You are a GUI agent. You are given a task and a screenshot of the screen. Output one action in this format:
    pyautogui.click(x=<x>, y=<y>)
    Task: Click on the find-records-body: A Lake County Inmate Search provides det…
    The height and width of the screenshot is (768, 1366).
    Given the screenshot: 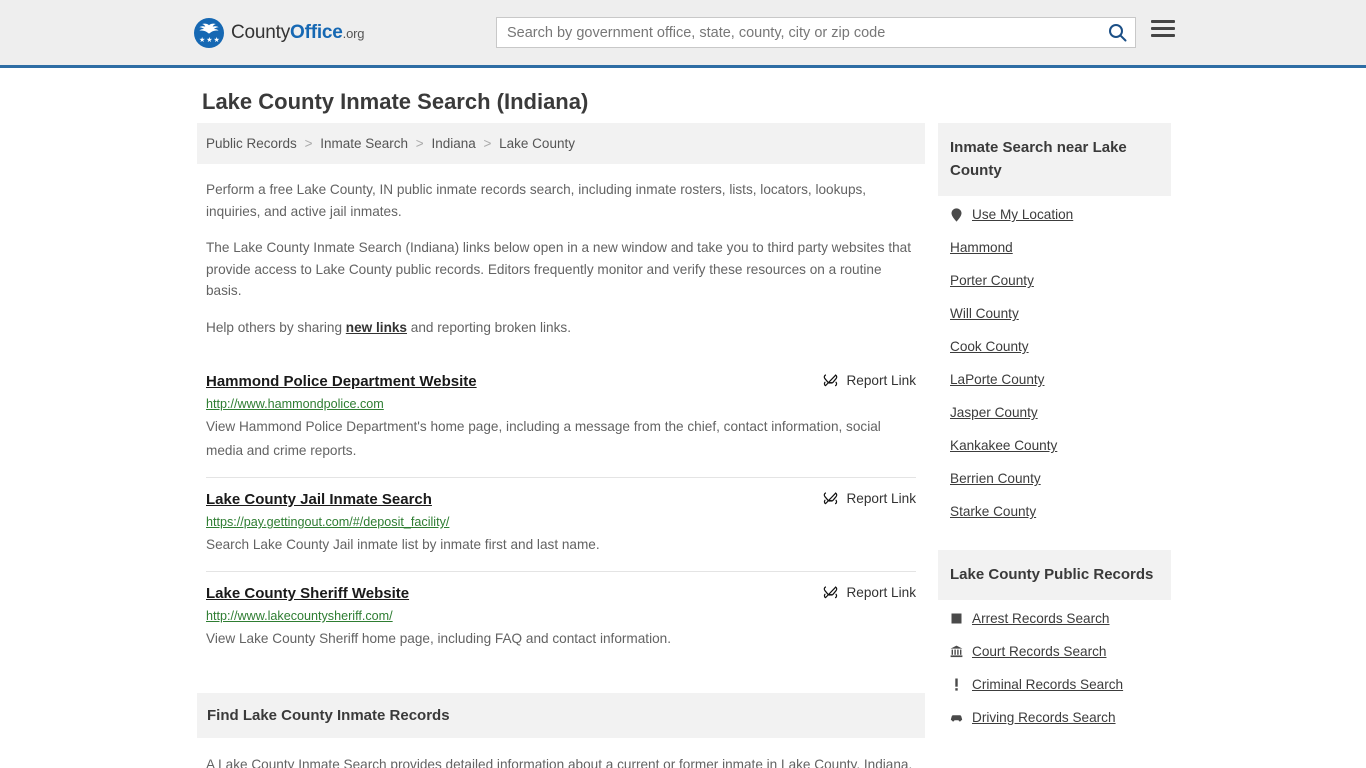 What is the action you would take?
    pyautogui.click(x=561, y=760)
    